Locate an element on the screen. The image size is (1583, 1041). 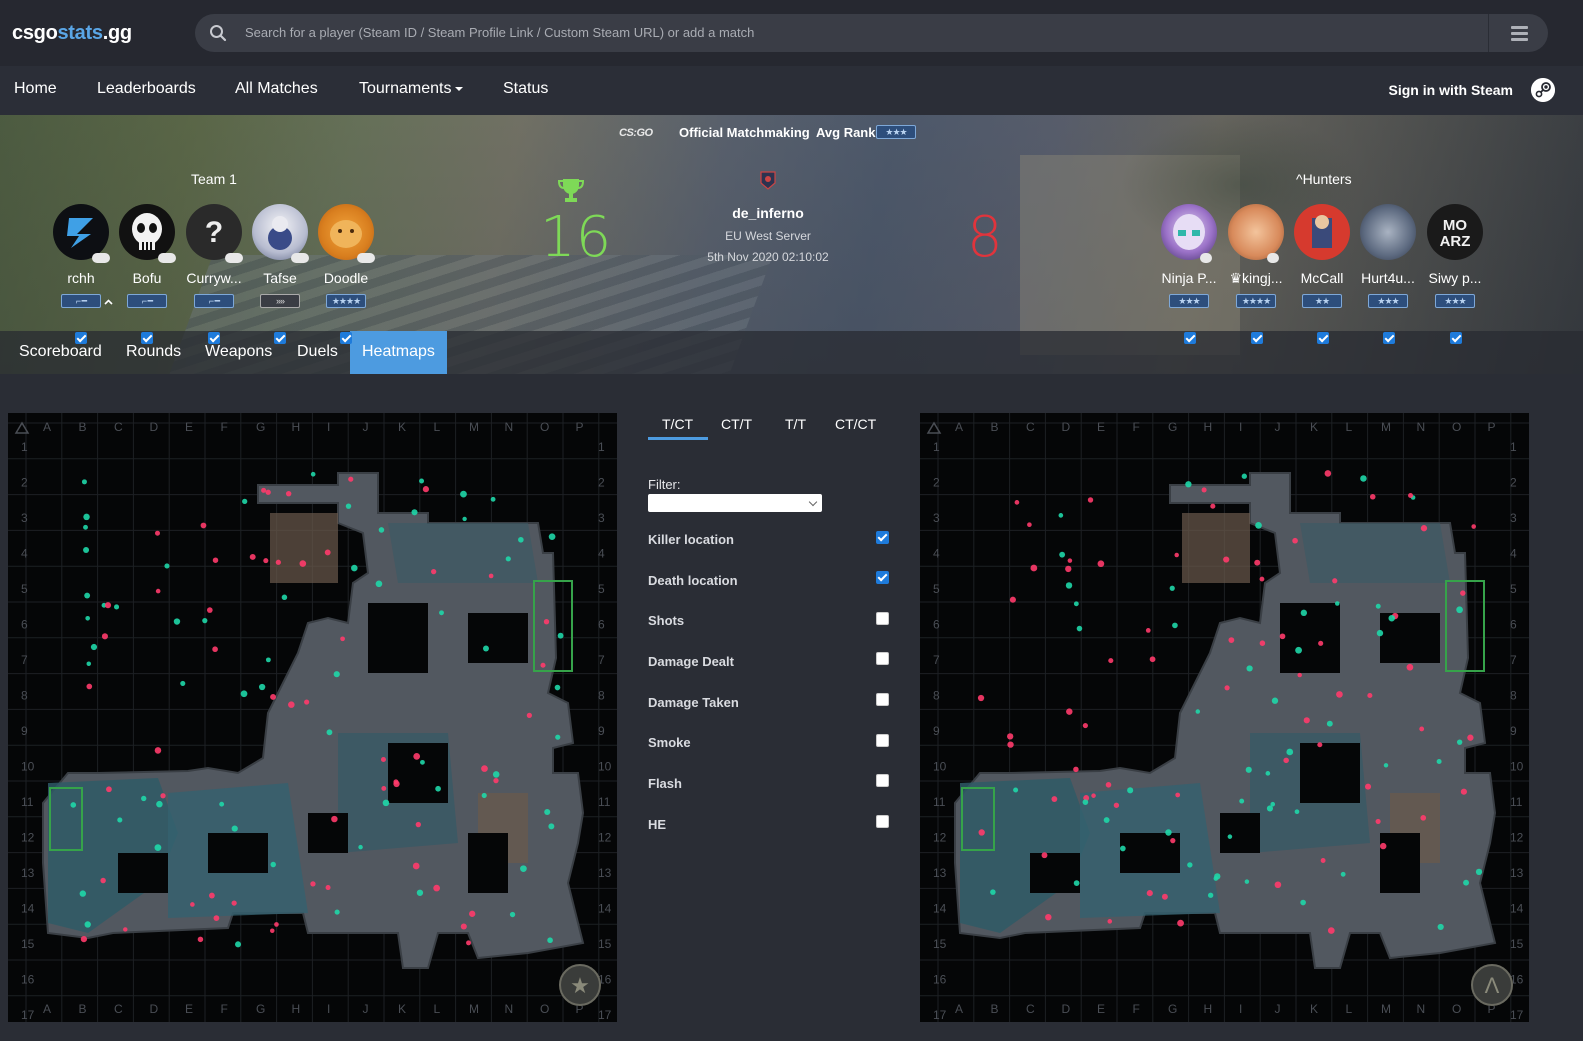
player-name: rchh is located at coordinates (81, 278).